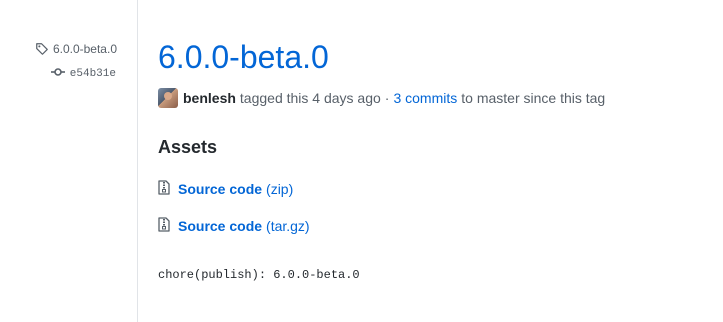 This screenshot has width=723, height=322. I want to click on tagged-text: tagged this 4 days ago, so click(310, 98).